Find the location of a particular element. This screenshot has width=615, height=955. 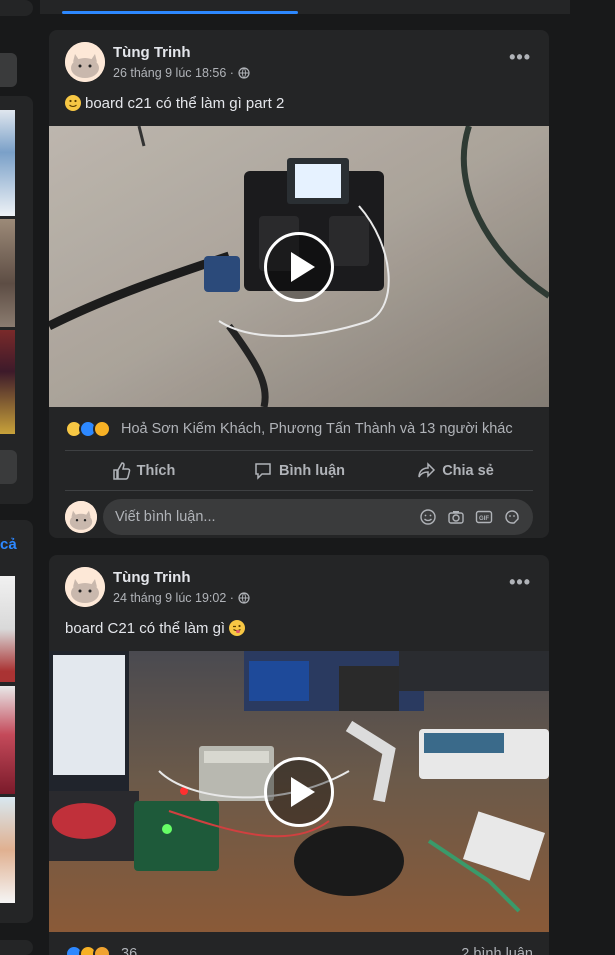

comment-composer: GIF is located at coordinates (299, 514).